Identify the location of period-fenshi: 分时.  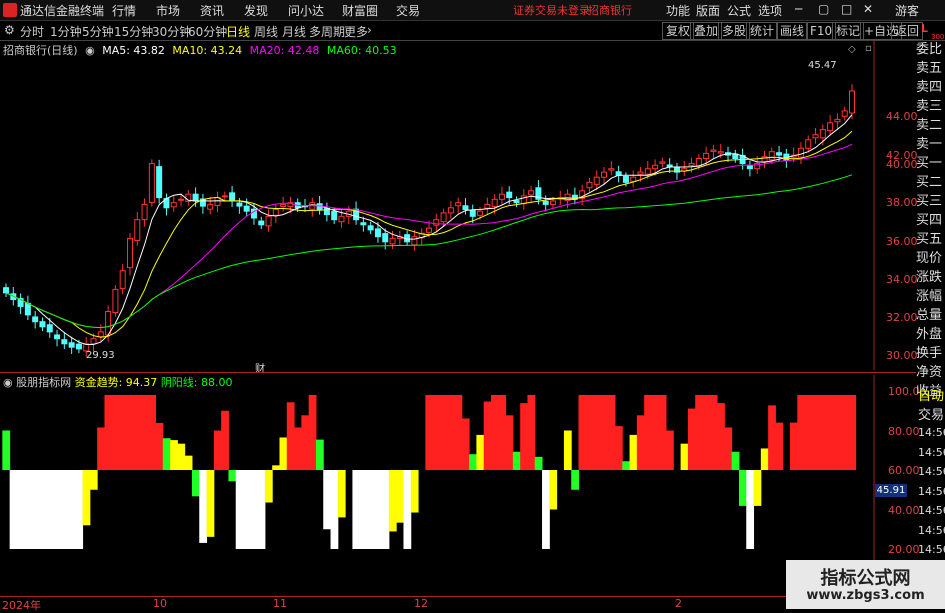
(32, 31).